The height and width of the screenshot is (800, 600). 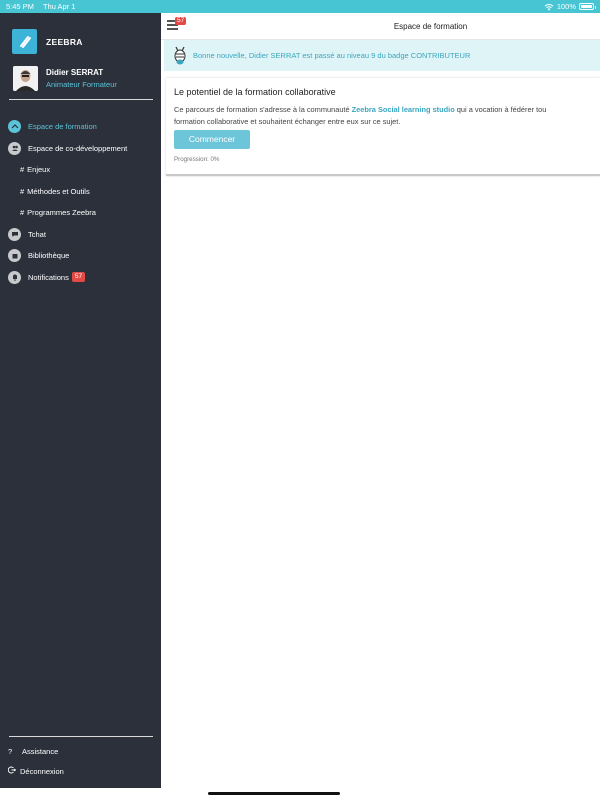 What do you see at coordinates (59, 6) in the screenshot?
I see `status-date: Thu Apr 1` at bounding box center [59, 6].